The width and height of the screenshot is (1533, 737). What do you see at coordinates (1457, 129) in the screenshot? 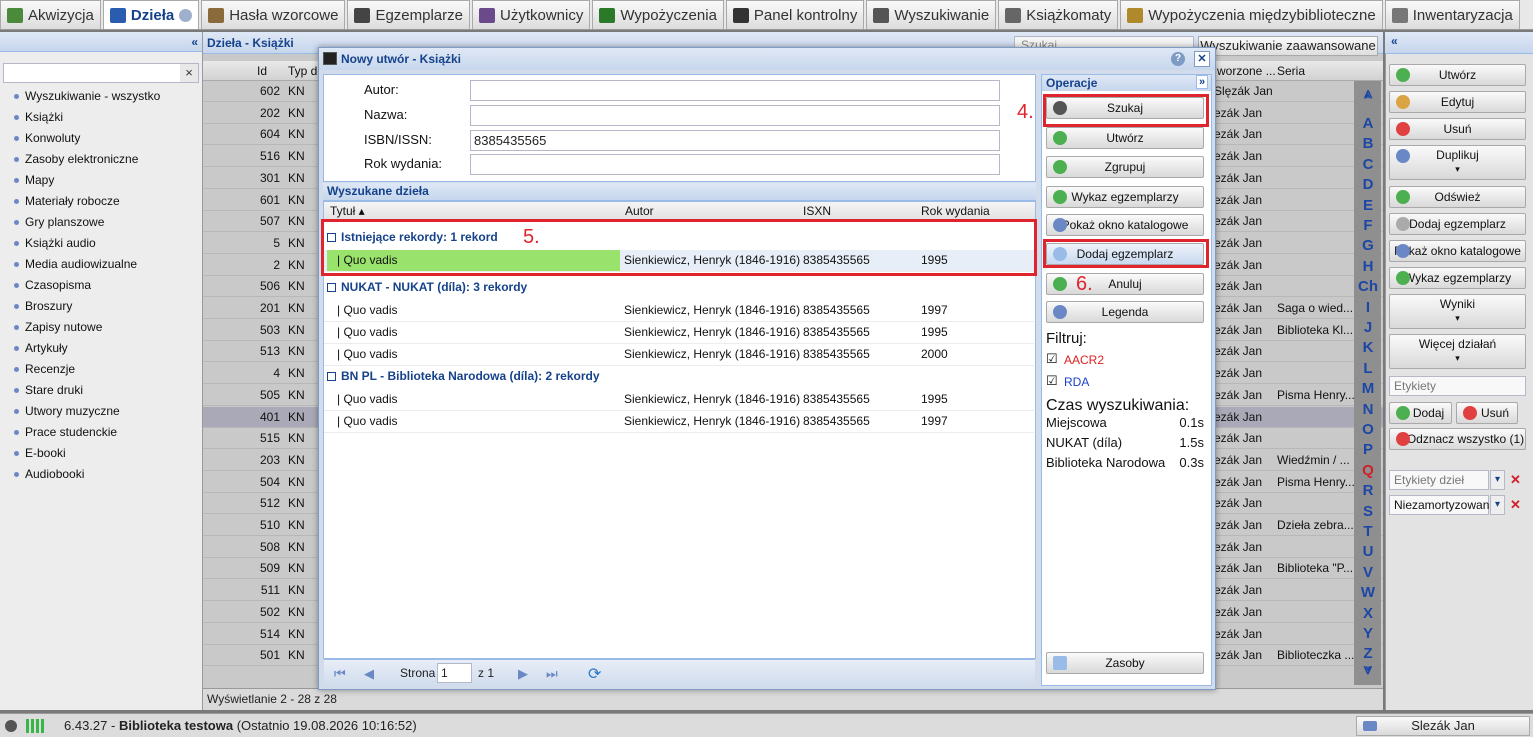
I see `op-usuń-button: Usuń` at bounding box center [1457, 129].